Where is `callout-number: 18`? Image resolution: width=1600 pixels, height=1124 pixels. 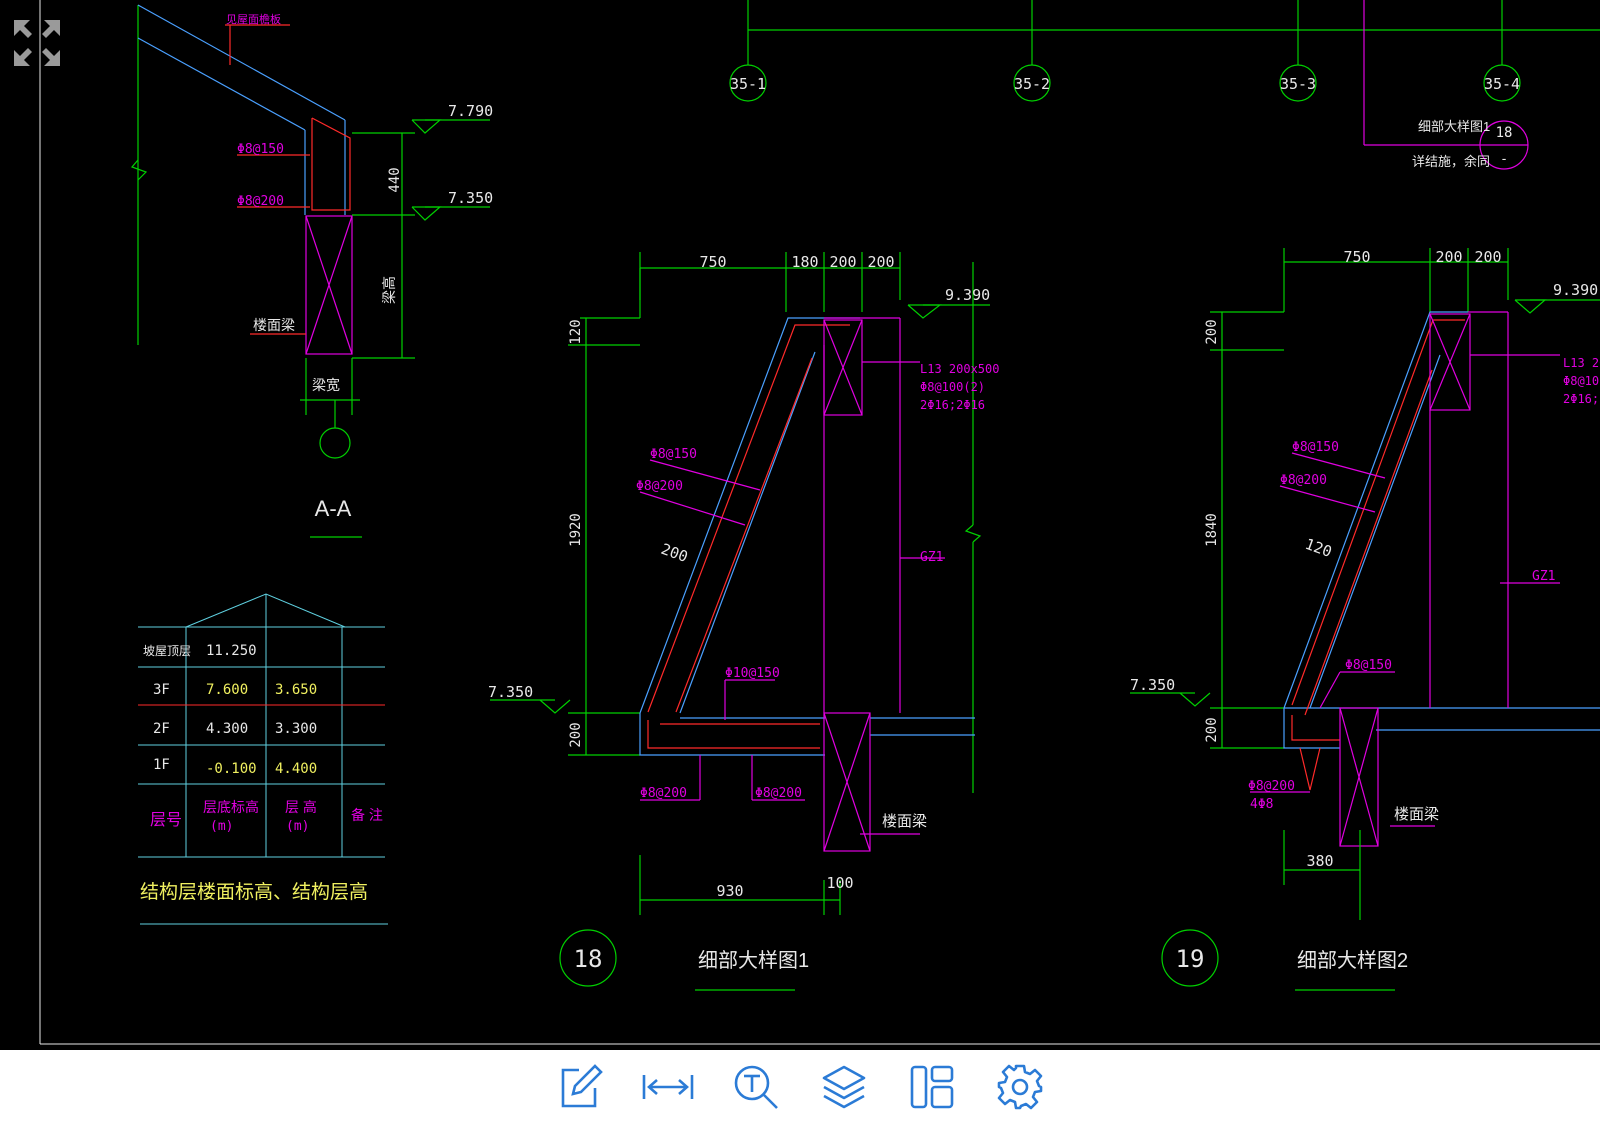 callout-number: 18 is located at coordinates (1504, 133).